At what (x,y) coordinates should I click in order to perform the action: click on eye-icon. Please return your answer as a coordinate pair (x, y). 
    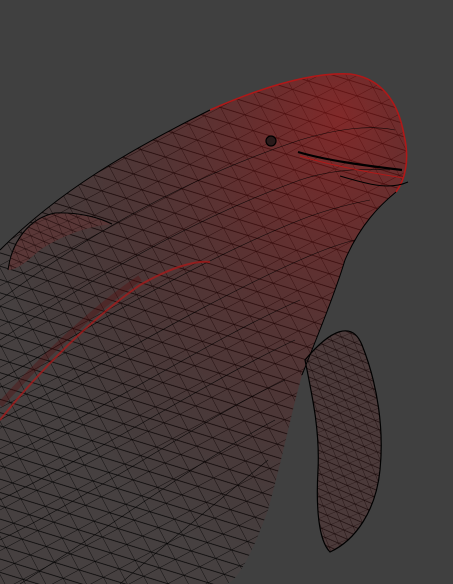
    Looking at the image, I should click on (271, 141).